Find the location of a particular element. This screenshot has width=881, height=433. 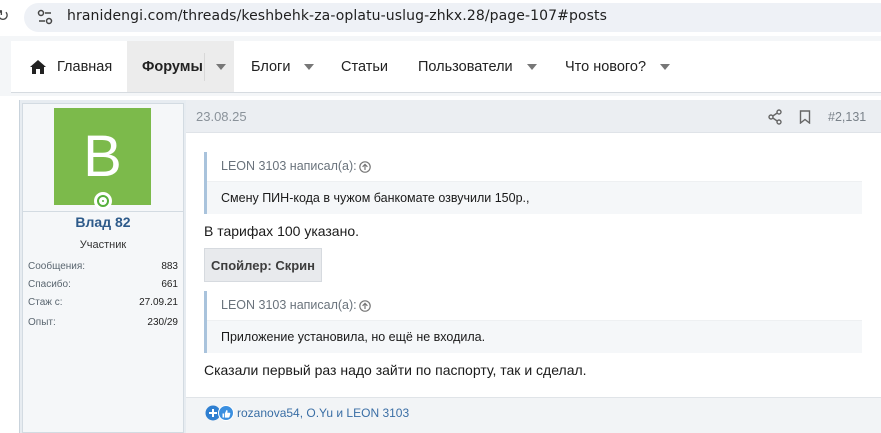

stat-thanks: Спасибо: 661 is located at coordinates (103, 286).